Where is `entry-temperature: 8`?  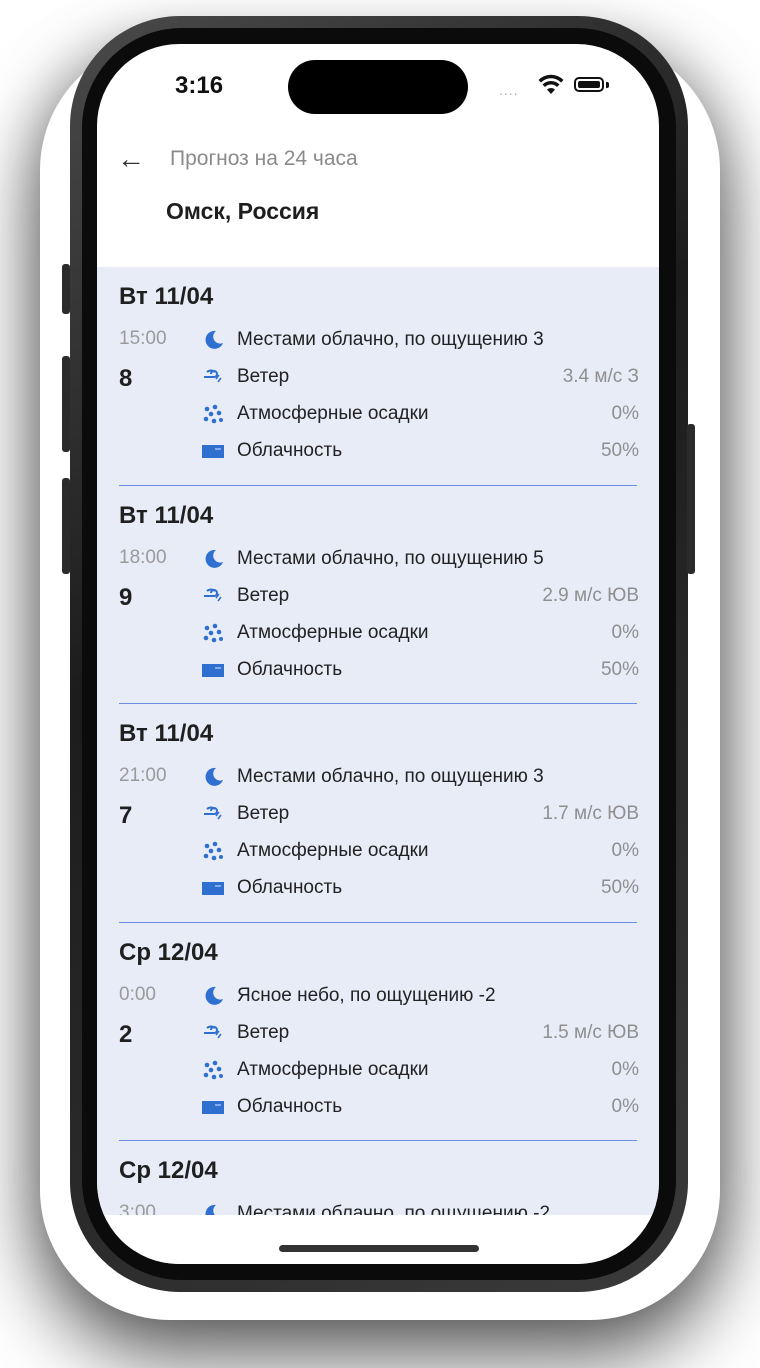
entry-temperature: 8 is located at coordinates (126, 378).